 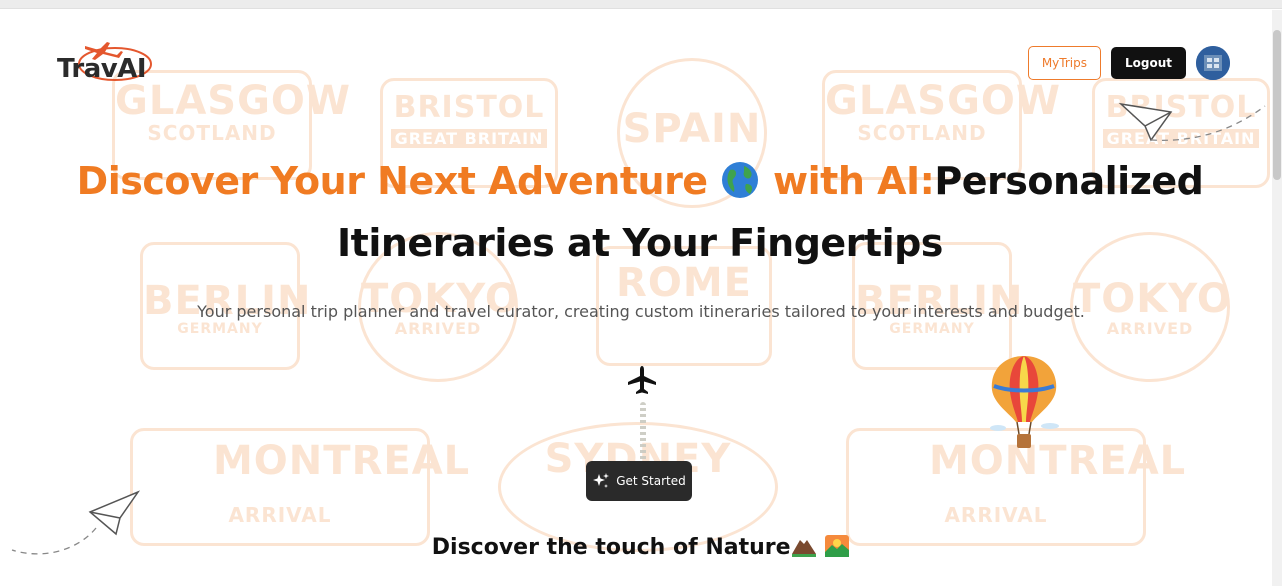 I want to click on my-trips-button: MyTrips, so click(x=1064, y=63).